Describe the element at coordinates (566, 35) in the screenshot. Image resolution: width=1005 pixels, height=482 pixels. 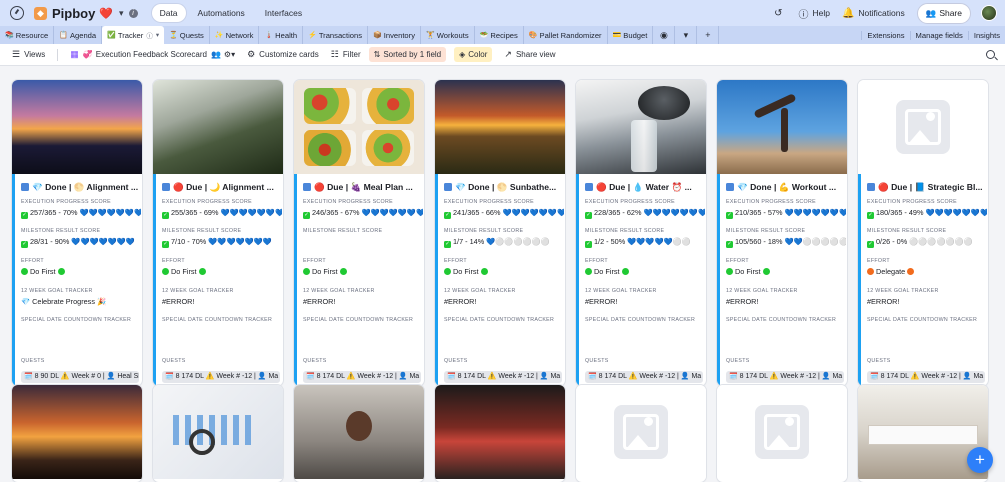
I see `table-tab-pallet-randomizer: 🎨 Pallet Randomizer` at that location.